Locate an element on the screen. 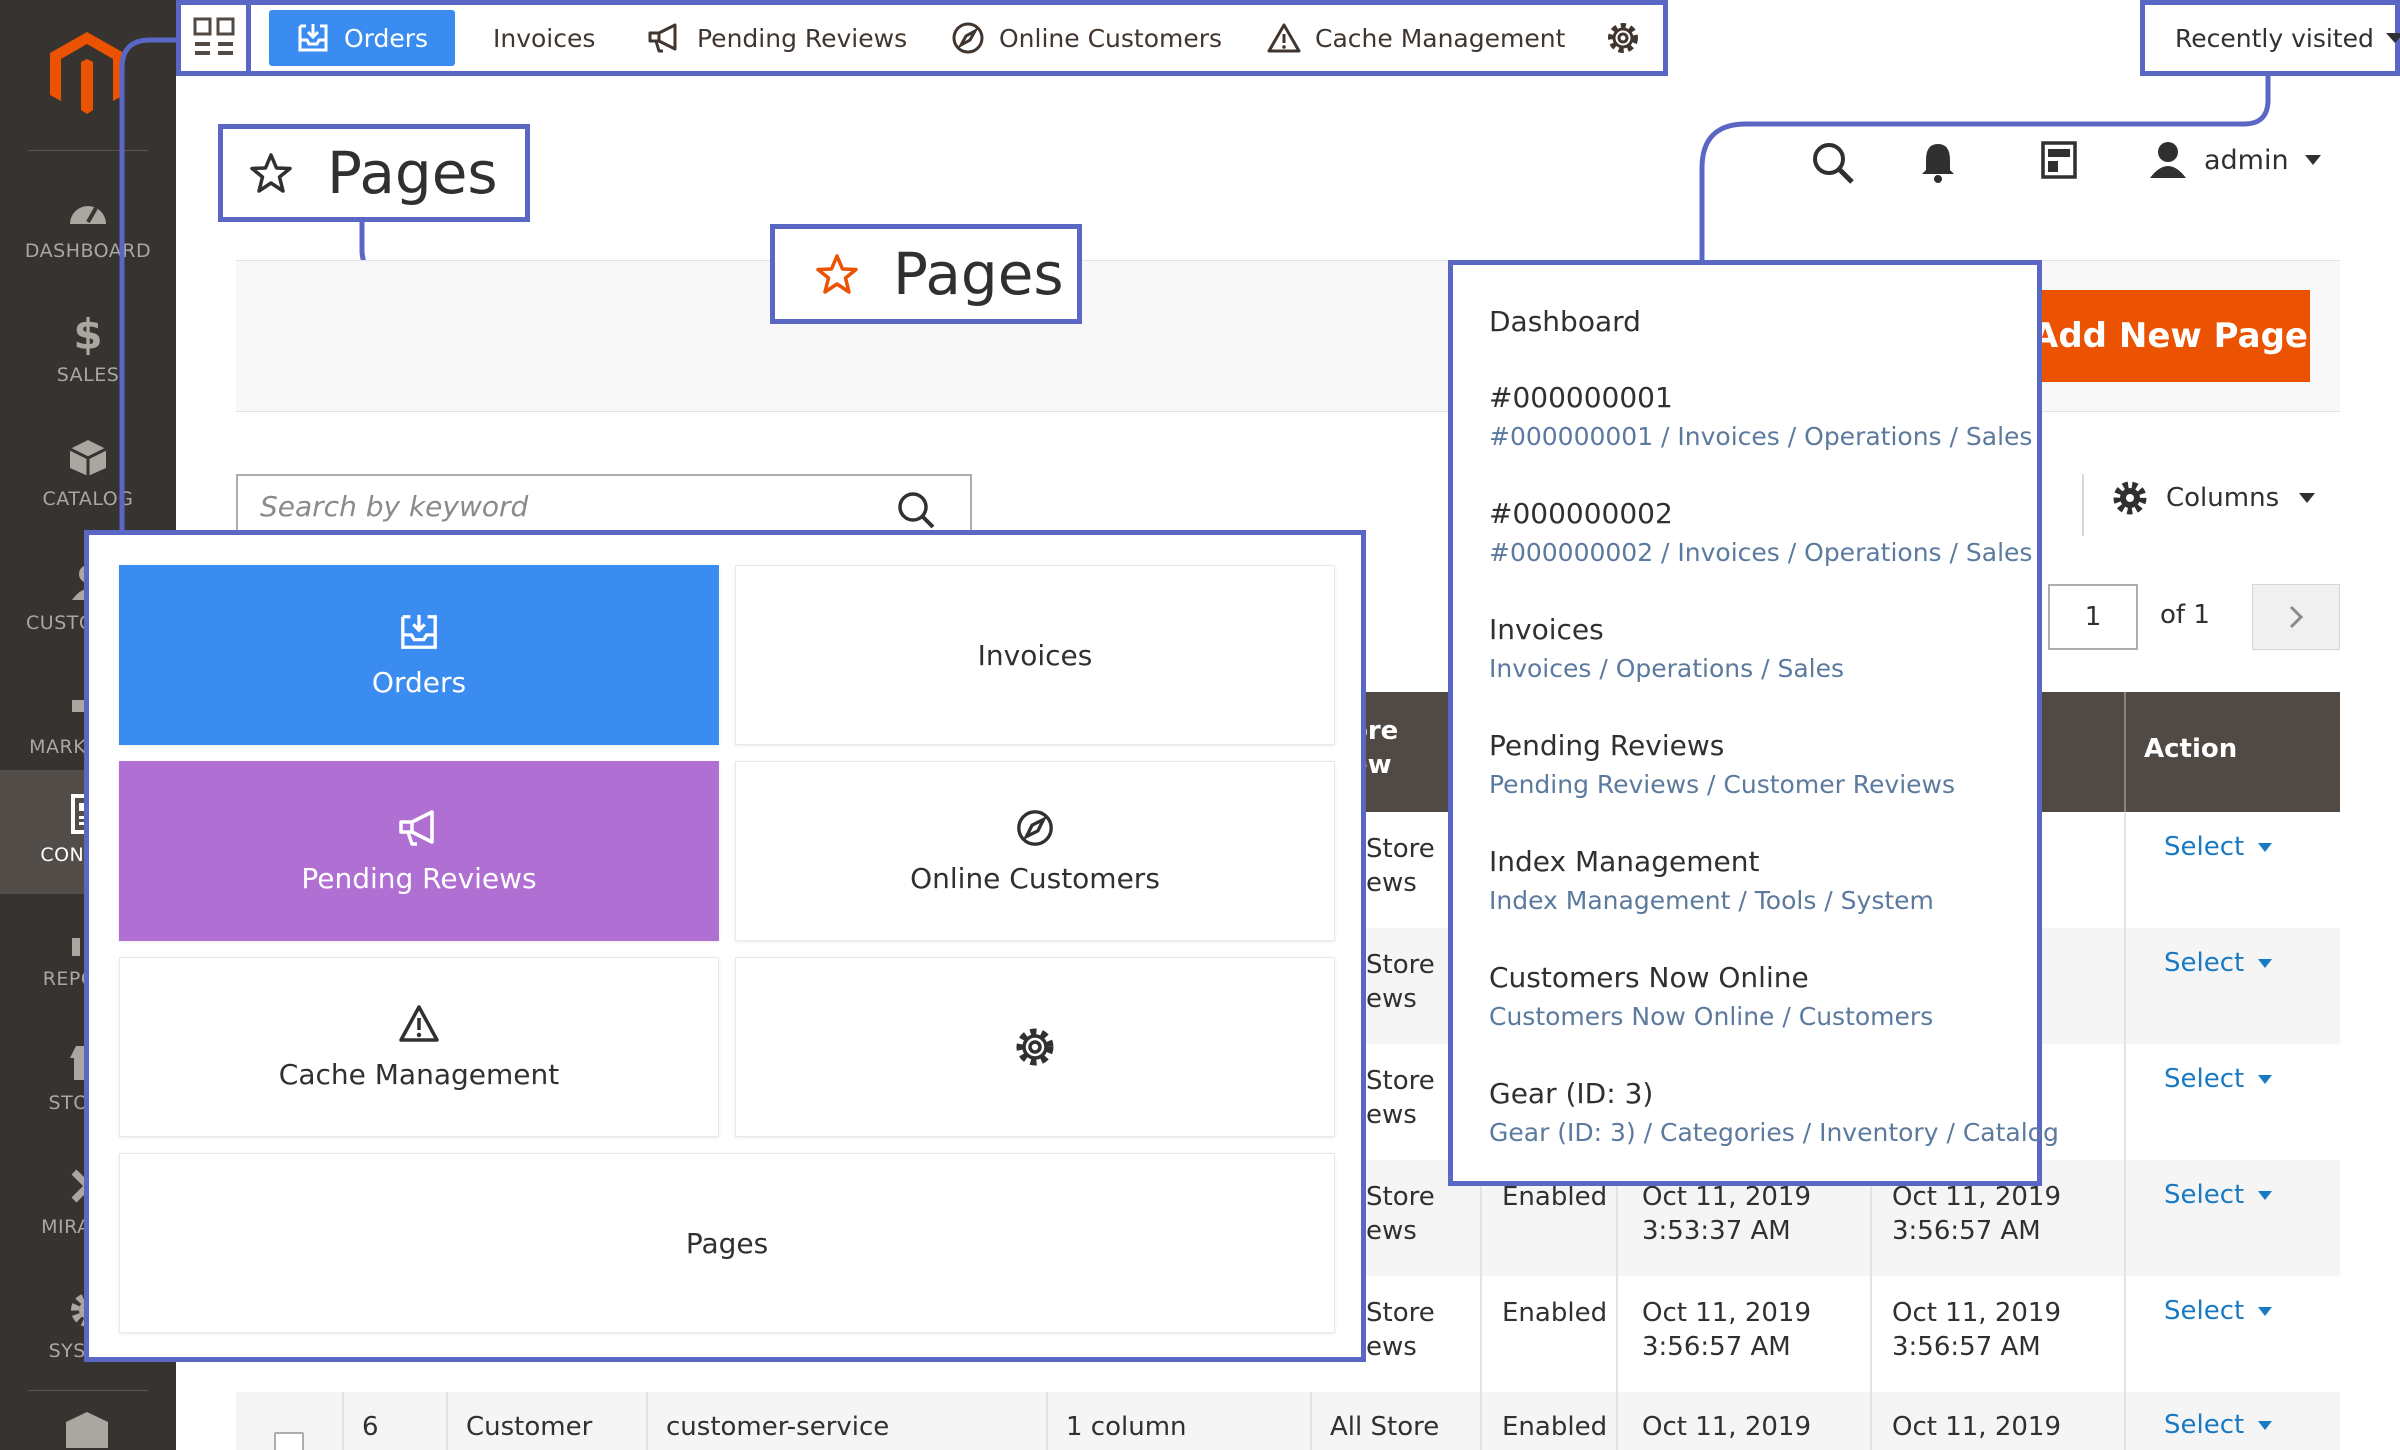  cell-layout: 1 column is located at coordinates (1126, 1427).